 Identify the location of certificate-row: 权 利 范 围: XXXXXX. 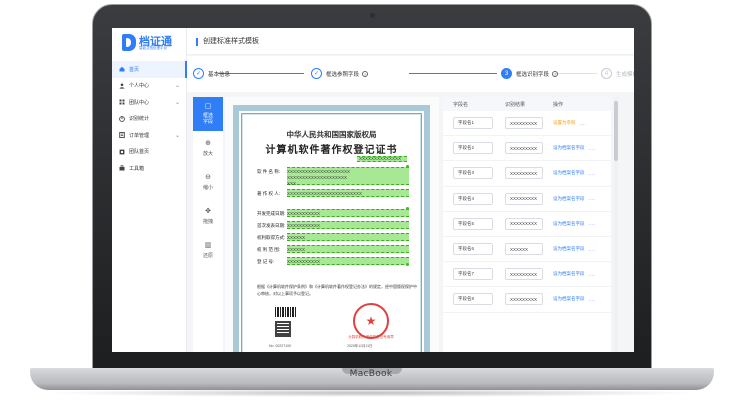
(281, 249).